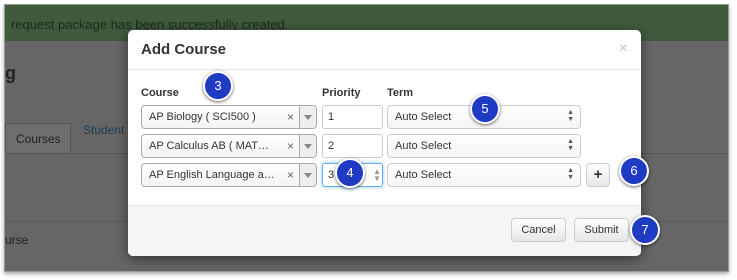 This screenshot has width=737, height=280. I want to click on add-row-button: +, so click(598, 175).